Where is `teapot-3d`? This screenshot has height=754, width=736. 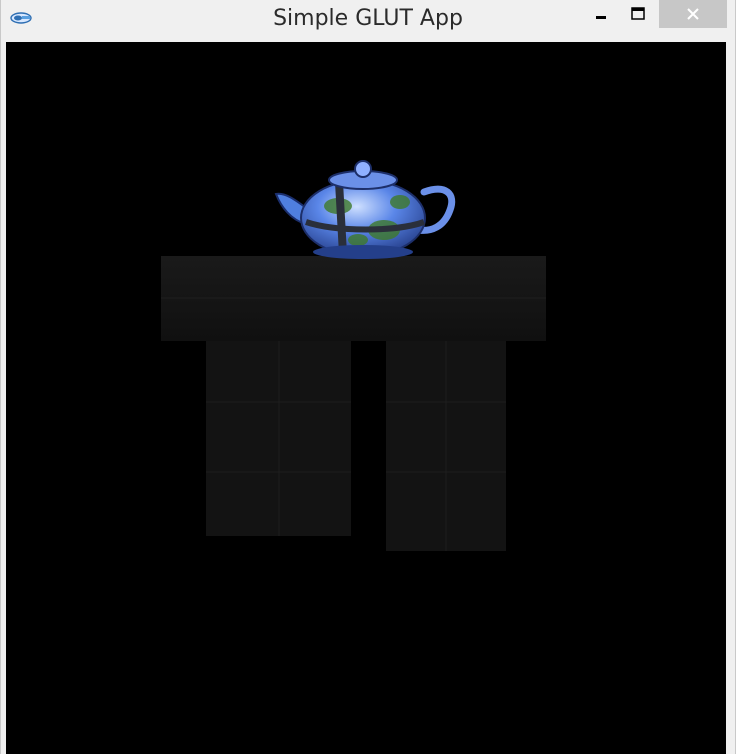 teapot-3d is located at coordinates (365, 209).